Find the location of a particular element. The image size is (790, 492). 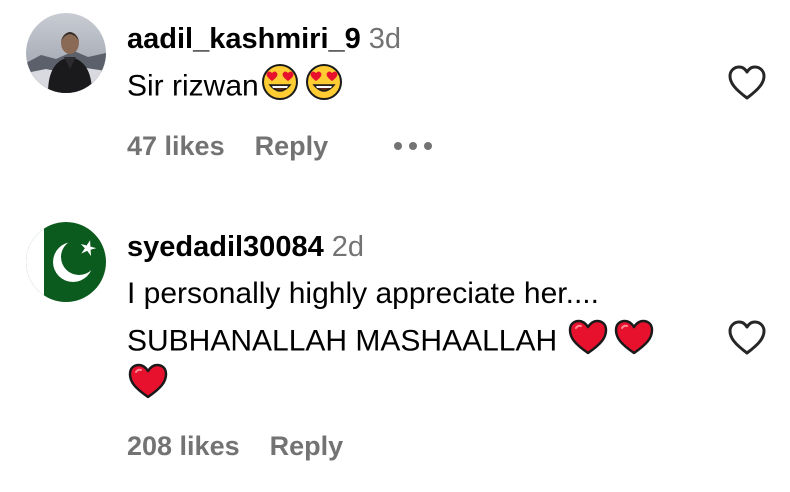

username-text: syedadil30084 is located at coordinates (225, 247).